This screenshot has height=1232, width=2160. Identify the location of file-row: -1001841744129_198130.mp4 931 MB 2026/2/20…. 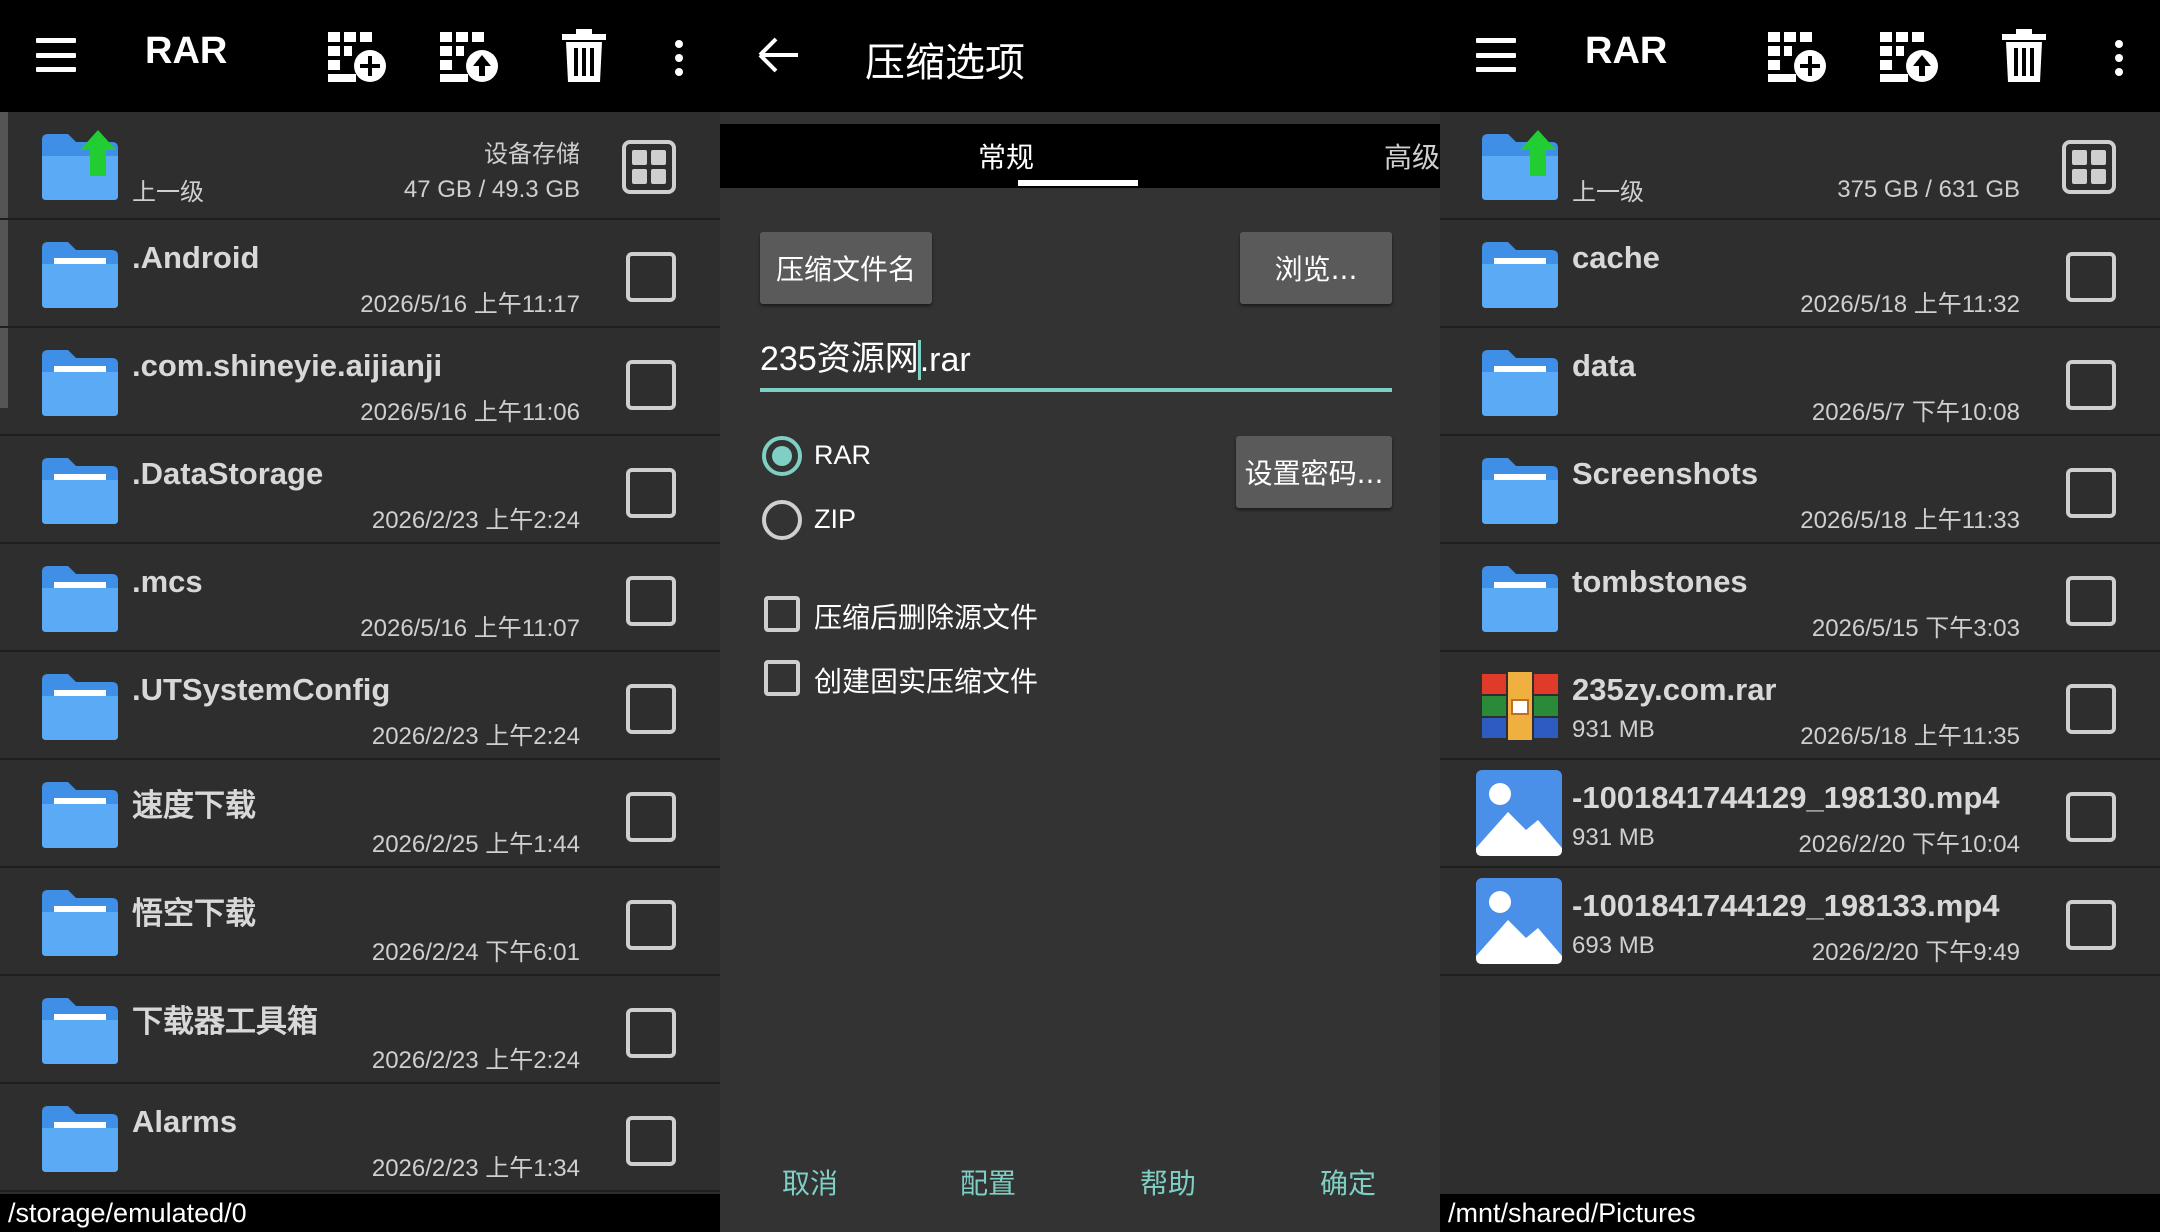
(1800, 814).